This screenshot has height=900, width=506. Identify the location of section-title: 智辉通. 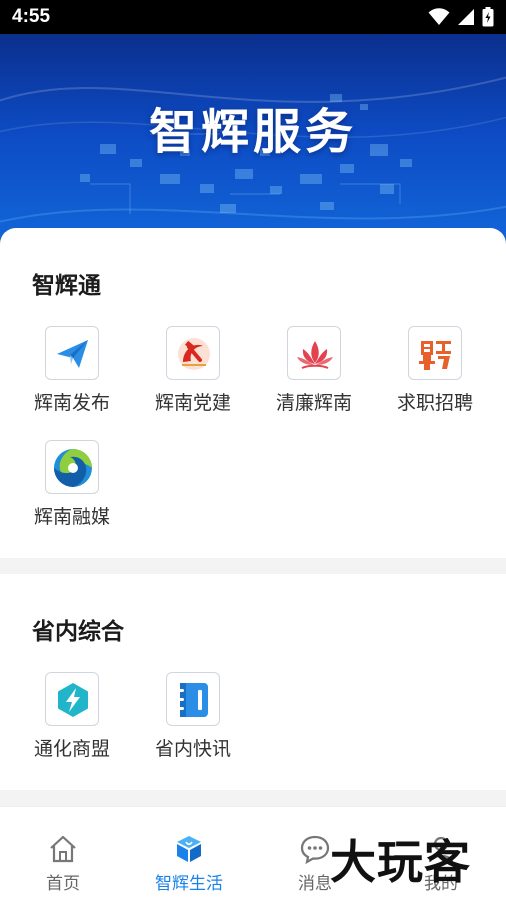
(66, 286).